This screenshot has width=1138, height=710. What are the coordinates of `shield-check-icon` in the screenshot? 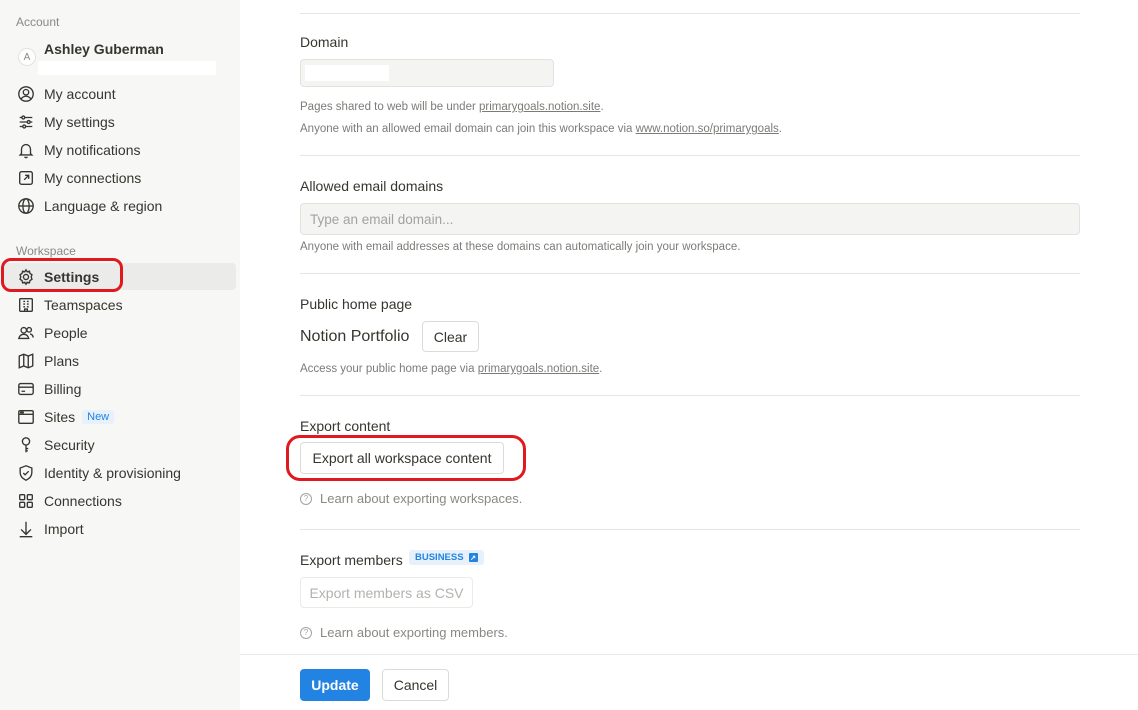 It's located at (26, 473).